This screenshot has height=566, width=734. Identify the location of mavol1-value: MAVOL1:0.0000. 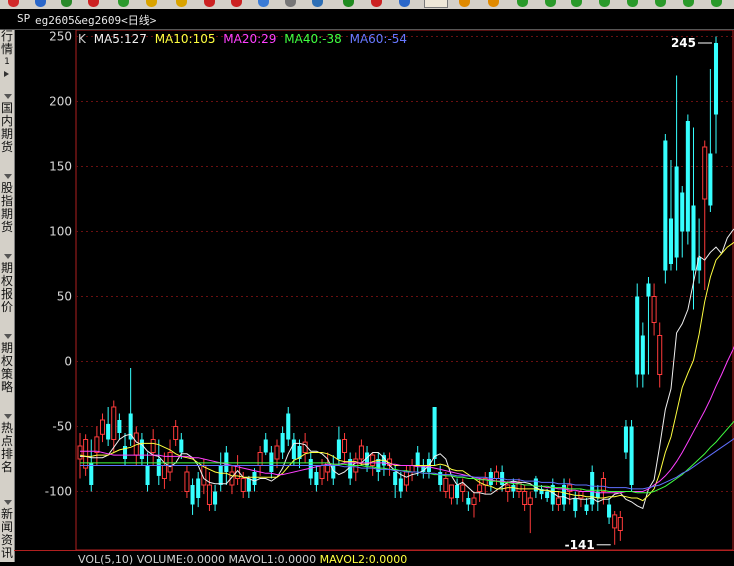
(272, 559).